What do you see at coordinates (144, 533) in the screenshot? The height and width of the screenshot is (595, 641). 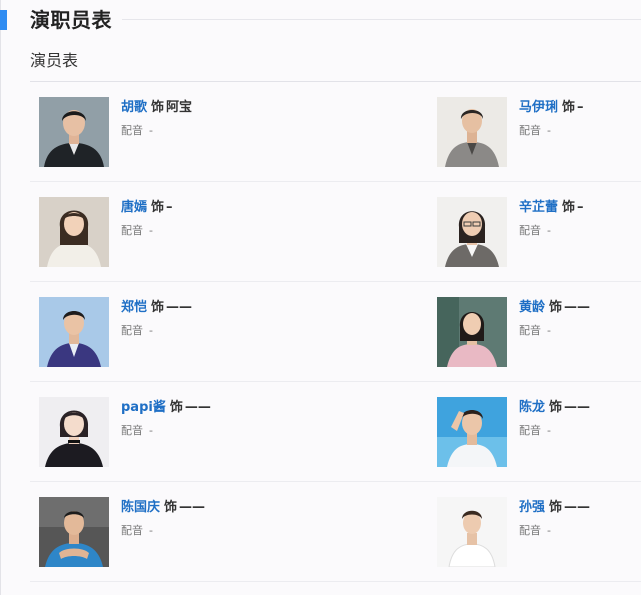 I see `cast-card: 陈国庆饰 —— 配音 -` at bounding box center [144, 533].